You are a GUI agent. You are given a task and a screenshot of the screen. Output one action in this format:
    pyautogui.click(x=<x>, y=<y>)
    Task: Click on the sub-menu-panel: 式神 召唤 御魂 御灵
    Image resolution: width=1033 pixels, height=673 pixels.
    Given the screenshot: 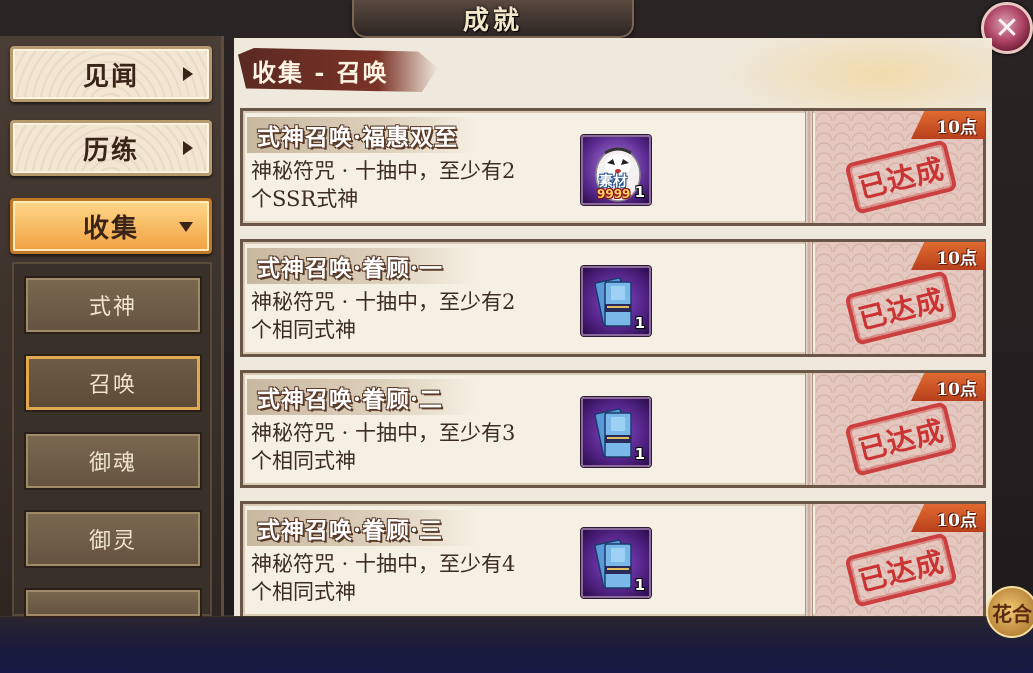 What is the action you would take?
    pyautogui.click(x=112, y=440)
    